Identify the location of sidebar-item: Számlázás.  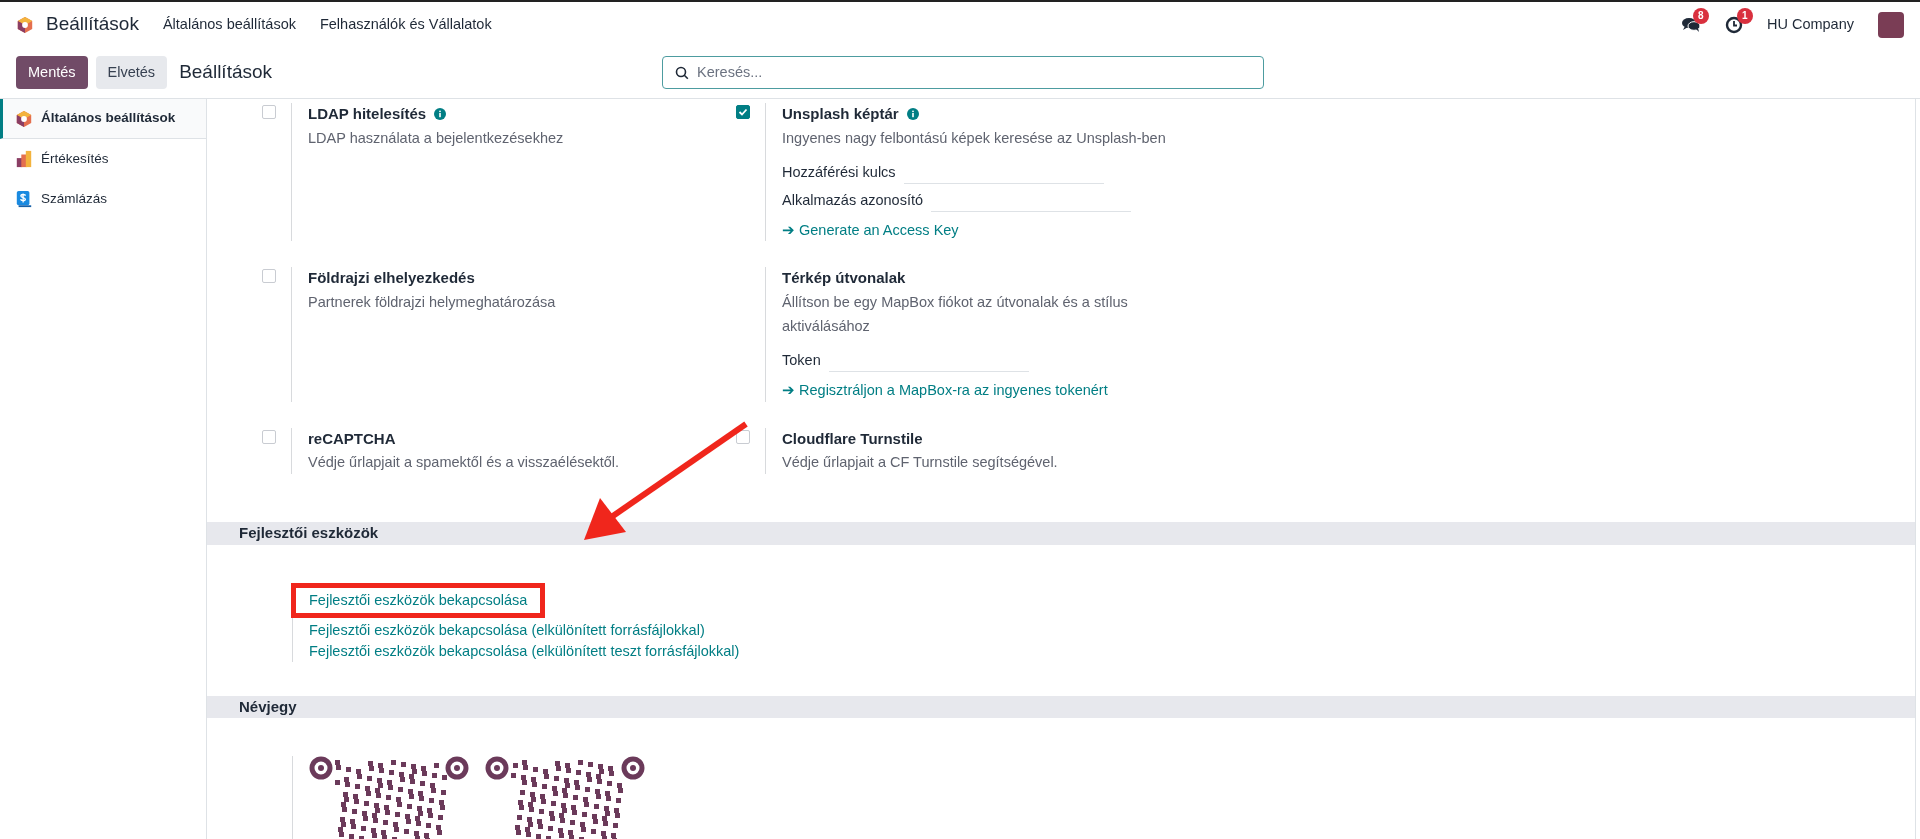
(103, 199).